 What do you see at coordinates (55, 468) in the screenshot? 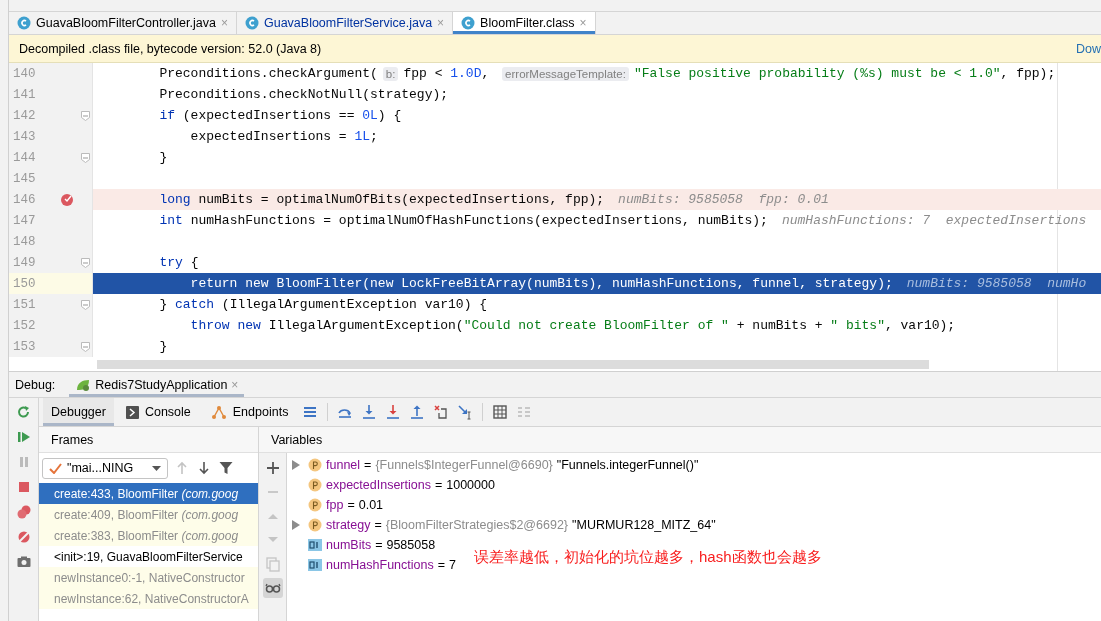
I see `check-icon` at bounding box center [55, 468].